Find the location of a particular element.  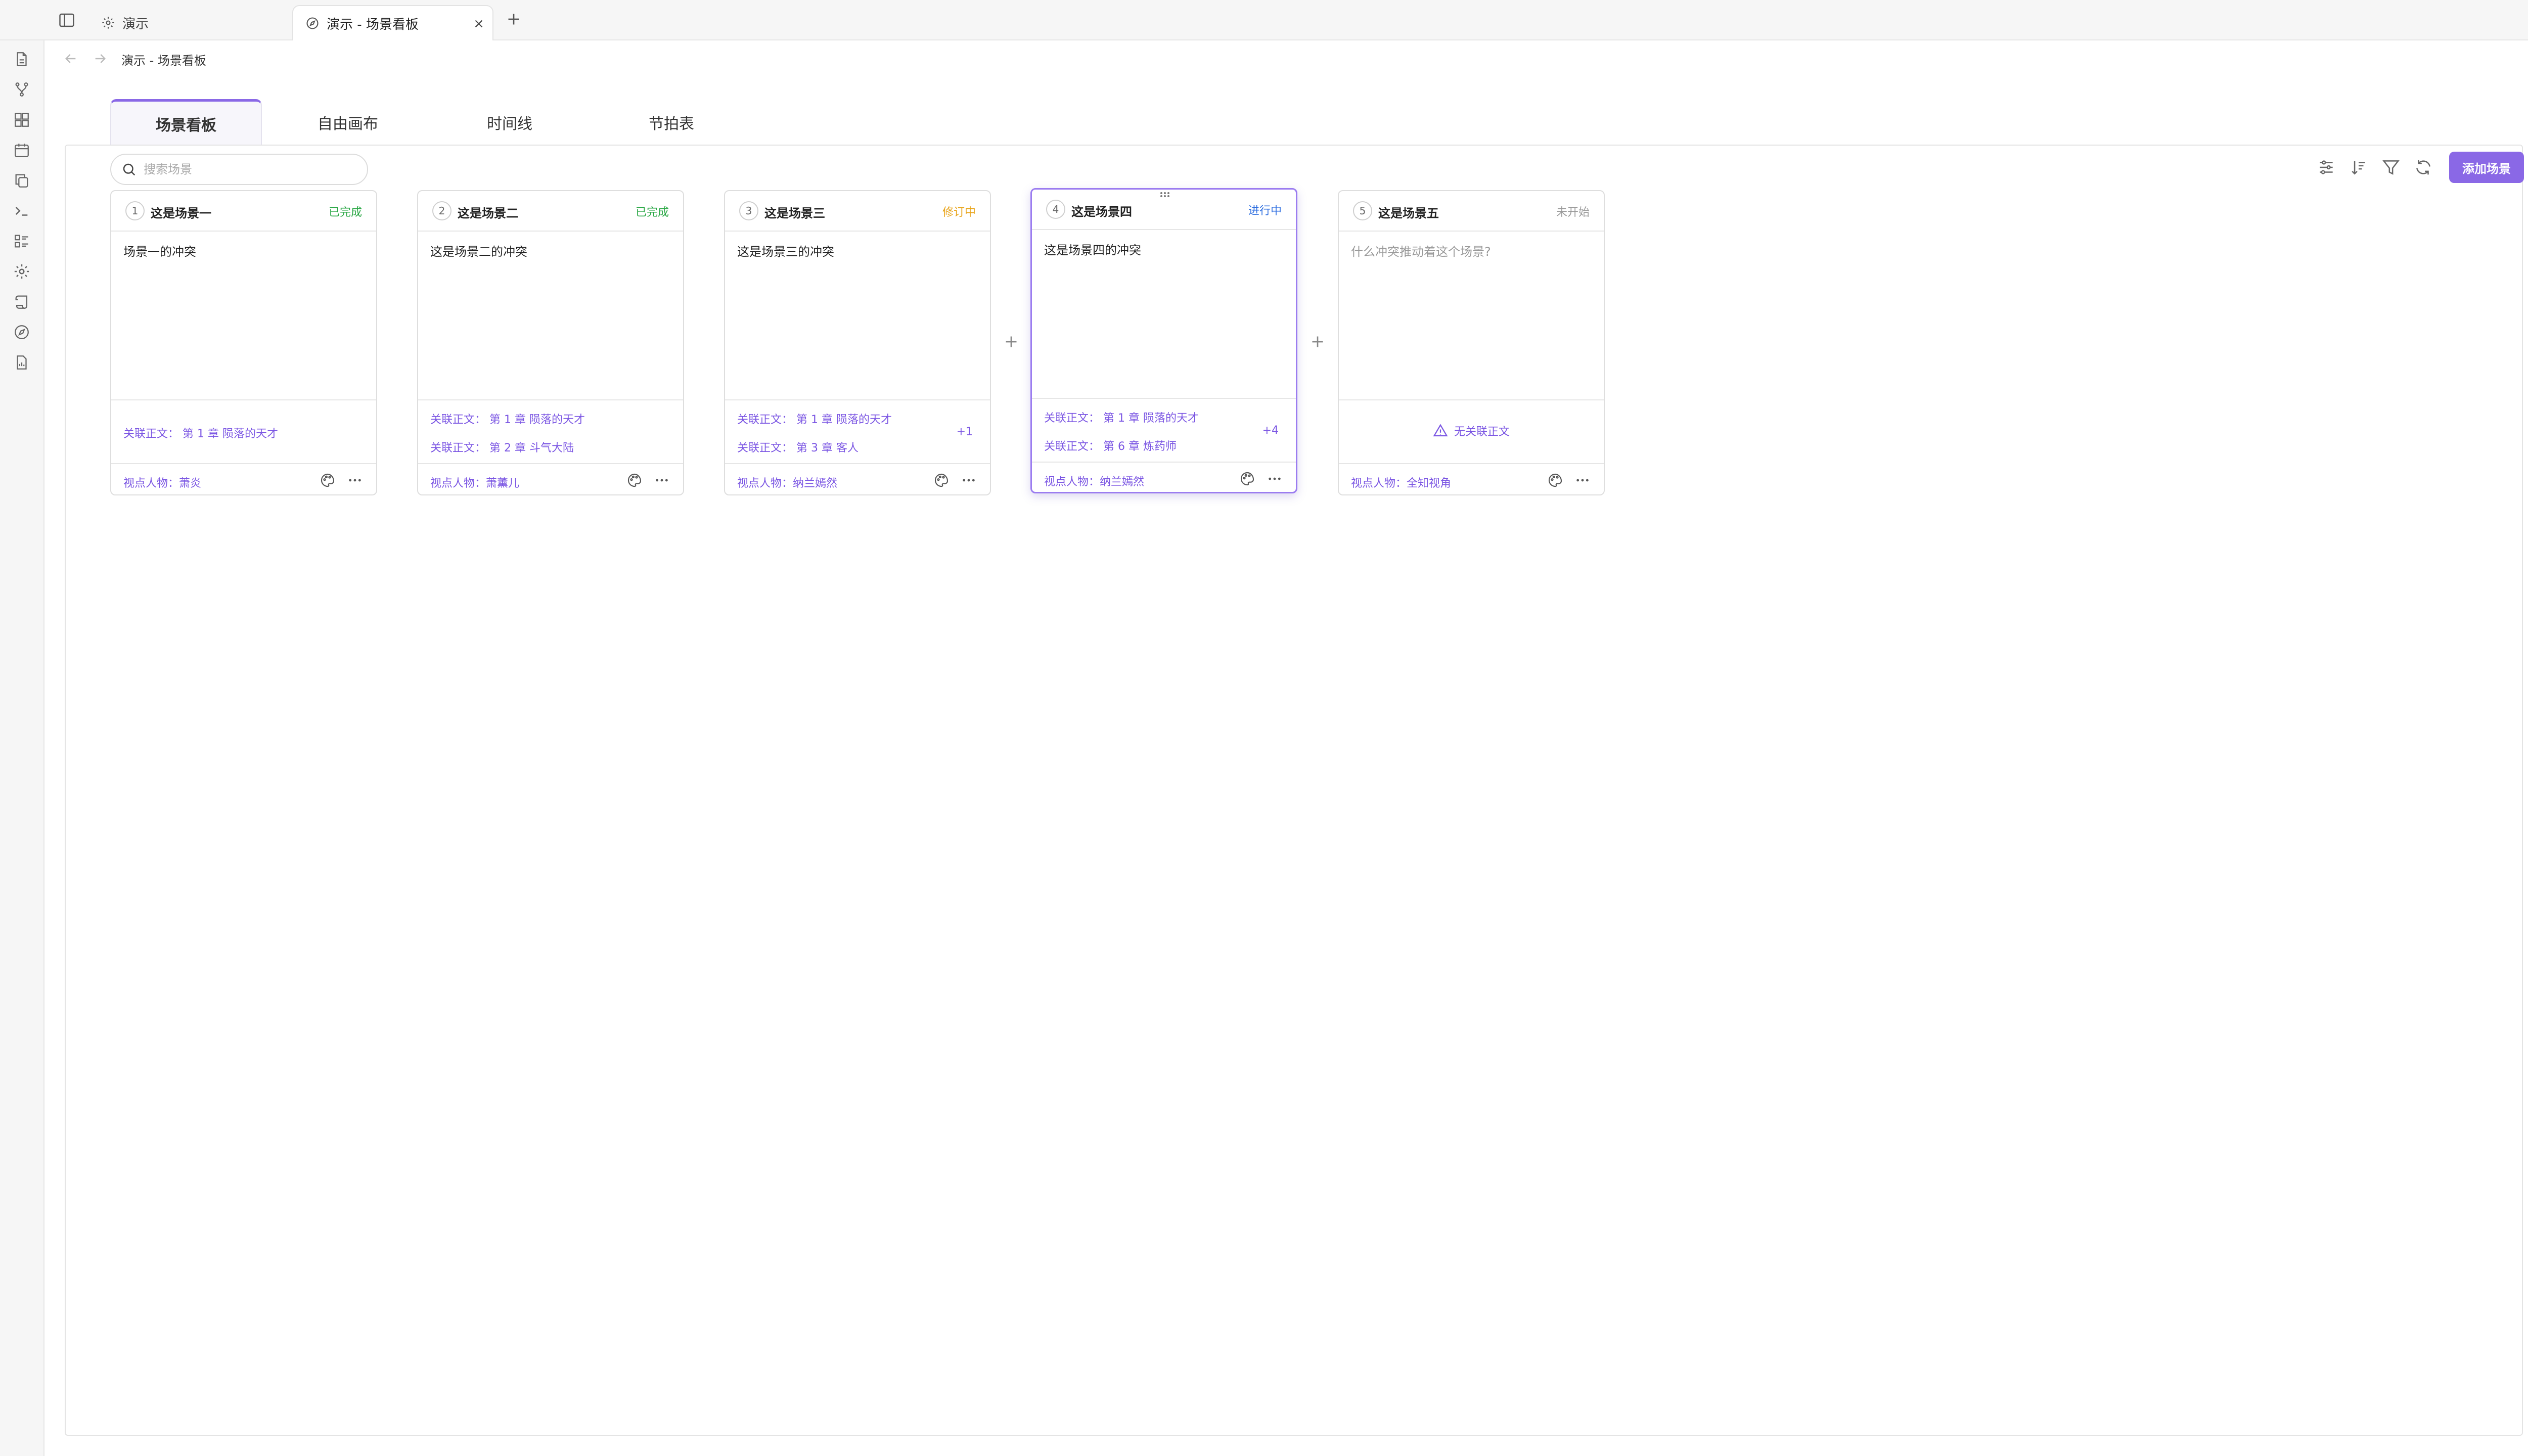

tab-scene-board: 演示 - 场景看板 is located at coordinates (393, 23).